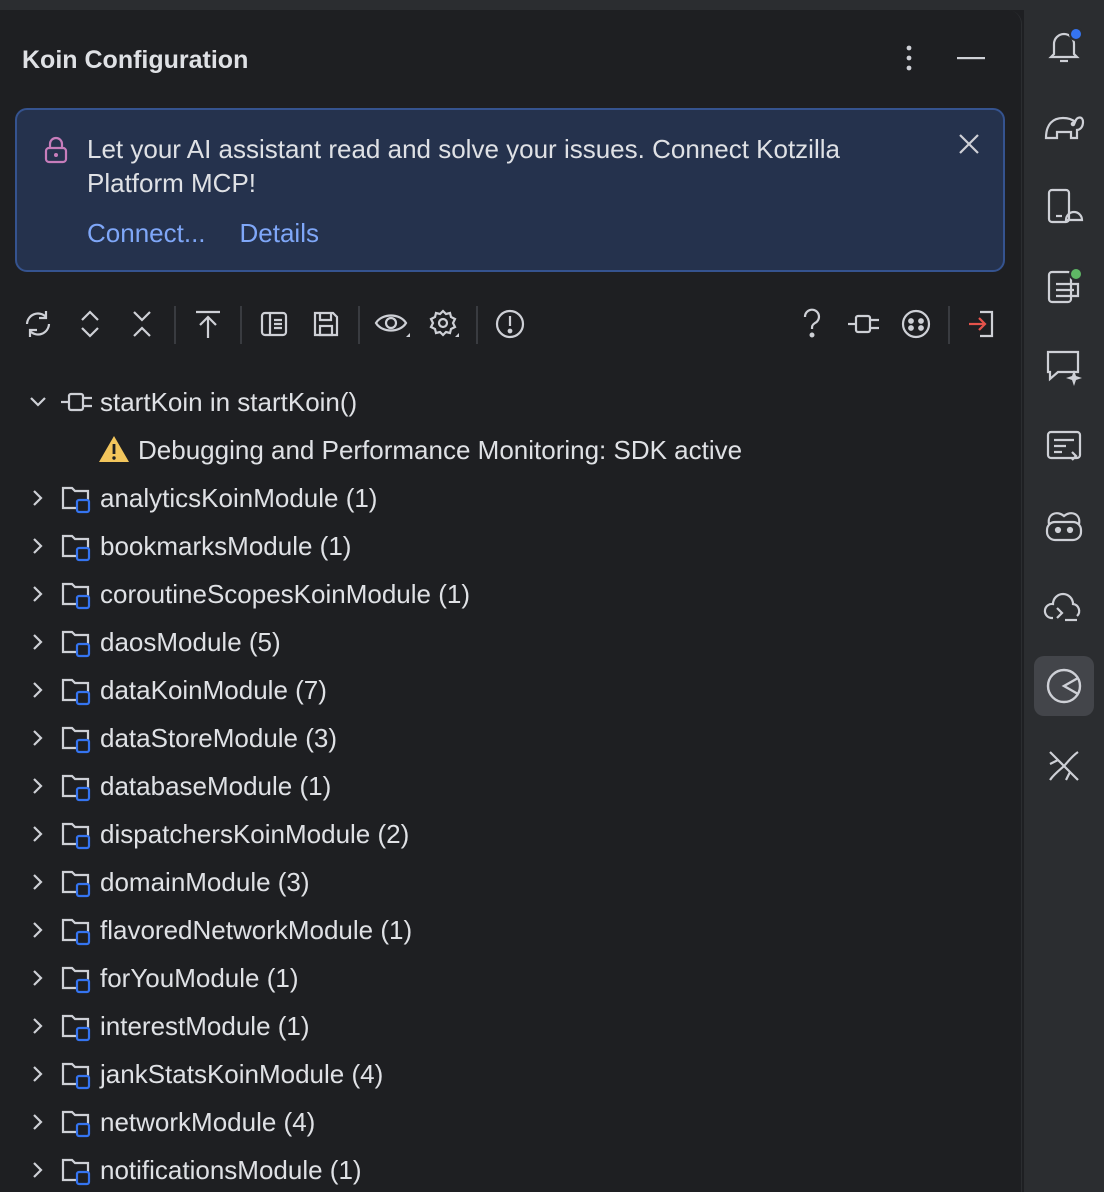  I want to click on device-manager-icon, so click(1064, 206).